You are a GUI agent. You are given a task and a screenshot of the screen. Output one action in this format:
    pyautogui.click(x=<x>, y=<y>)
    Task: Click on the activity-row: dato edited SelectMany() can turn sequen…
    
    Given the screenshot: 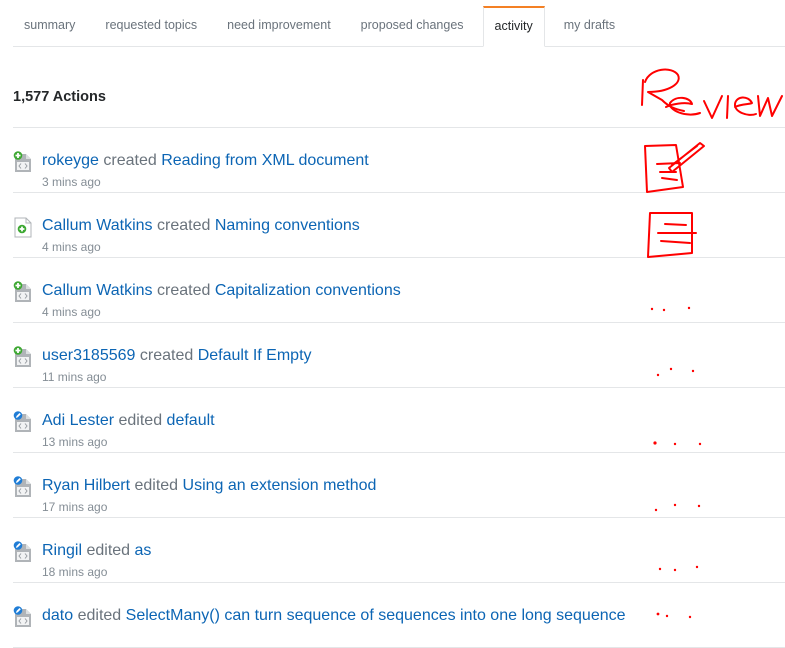 What is the action you would take?
    pyautogui.click(x=399, y=615)
    